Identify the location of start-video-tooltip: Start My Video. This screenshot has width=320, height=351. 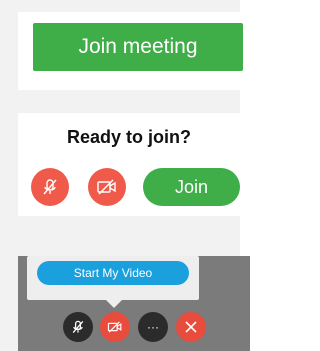
(113, 278).